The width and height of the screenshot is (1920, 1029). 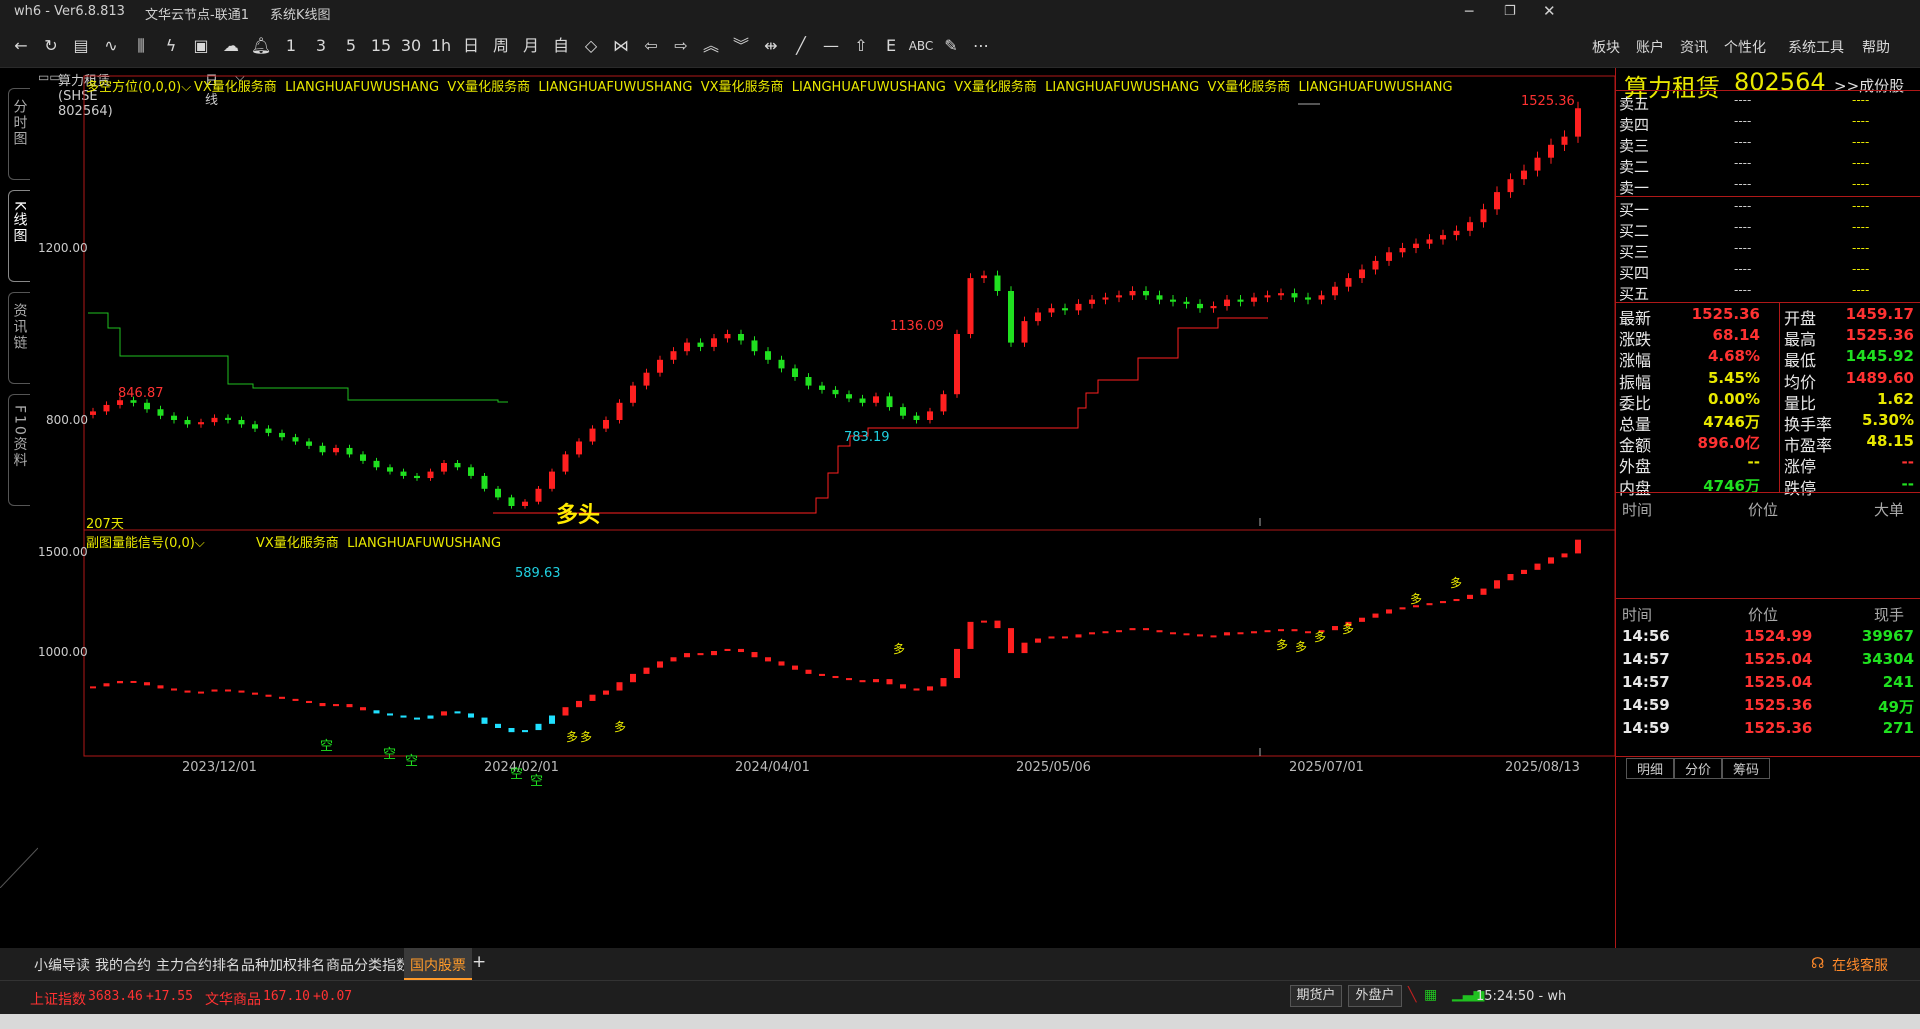 What do you see at coordinates (141, 46) in the screenshot?
I see `candle-icon: ⫼` at bounding box center [141, 46].